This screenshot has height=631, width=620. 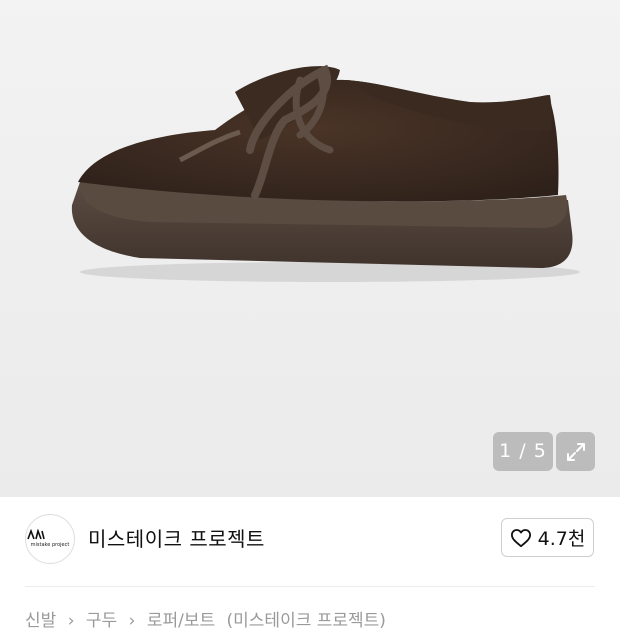 I want to click on expand-button, so click(x=575, y=451).